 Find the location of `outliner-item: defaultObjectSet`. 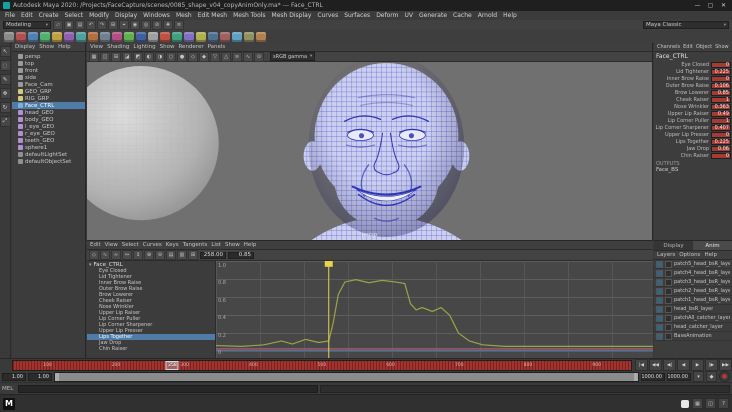

outliner-item: defaultObjectSet is located at coordinates (48, 161).